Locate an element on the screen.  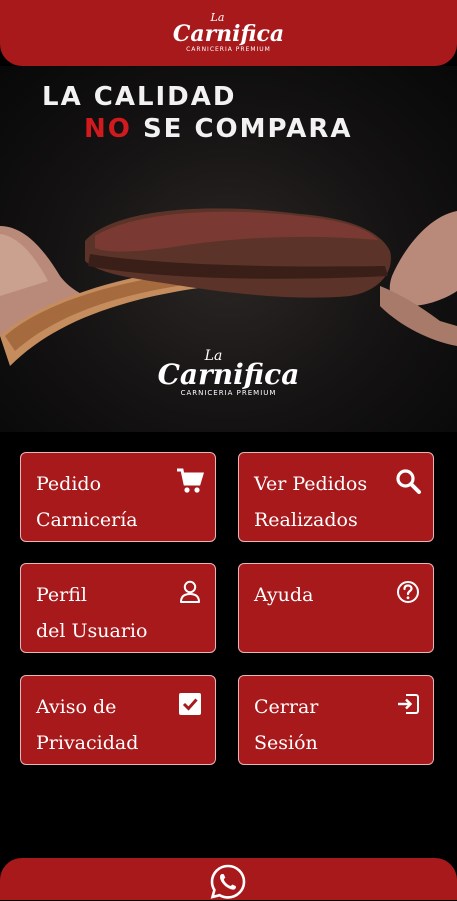
tile-label: Ayuda is located at coordinates (324, 595).